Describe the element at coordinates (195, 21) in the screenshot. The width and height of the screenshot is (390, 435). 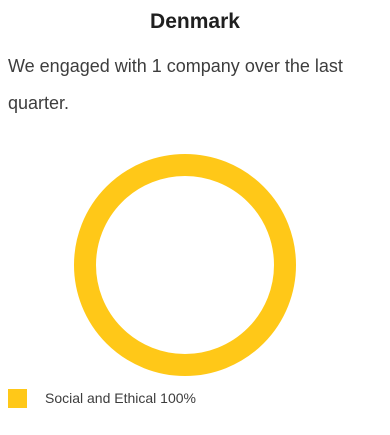
I see `page-title: Denmark` at that location.